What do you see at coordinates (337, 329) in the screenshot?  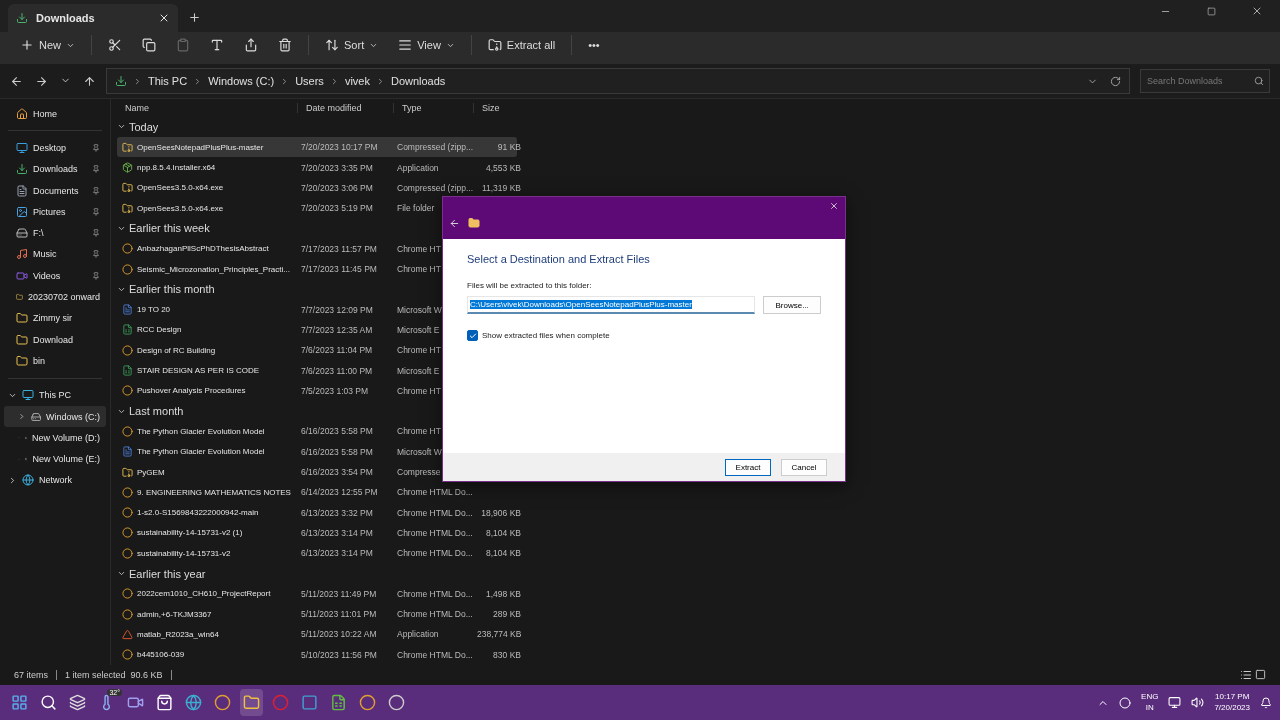 I see `date-cell-text: 7/7/2023 12:35 AM` at bounding box center [337, 329].